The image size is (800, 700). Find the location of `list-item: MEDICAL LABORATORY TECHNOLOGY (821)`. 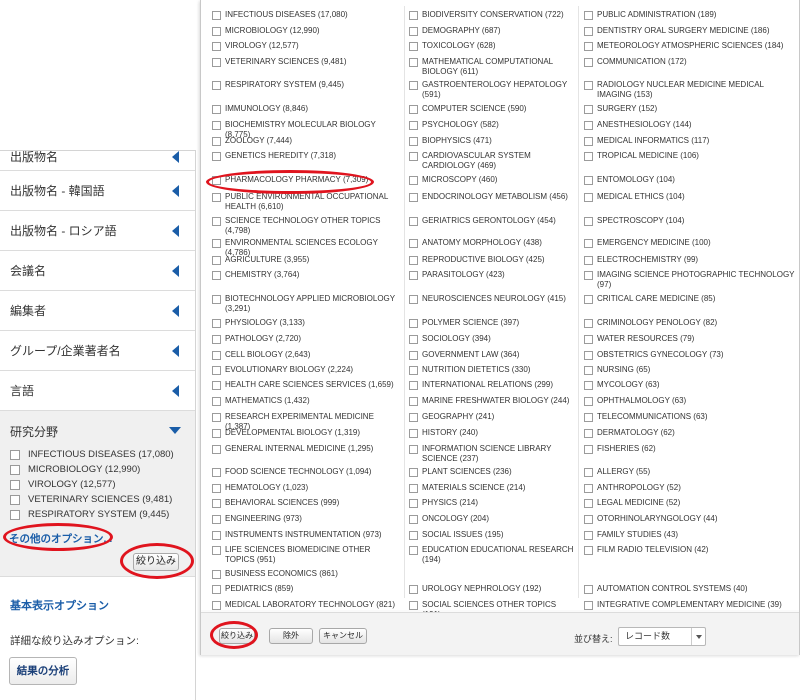

list-item: MEDICAL LABORATORY TECHNOLOGY (821) is located at coordinates (305, 605).